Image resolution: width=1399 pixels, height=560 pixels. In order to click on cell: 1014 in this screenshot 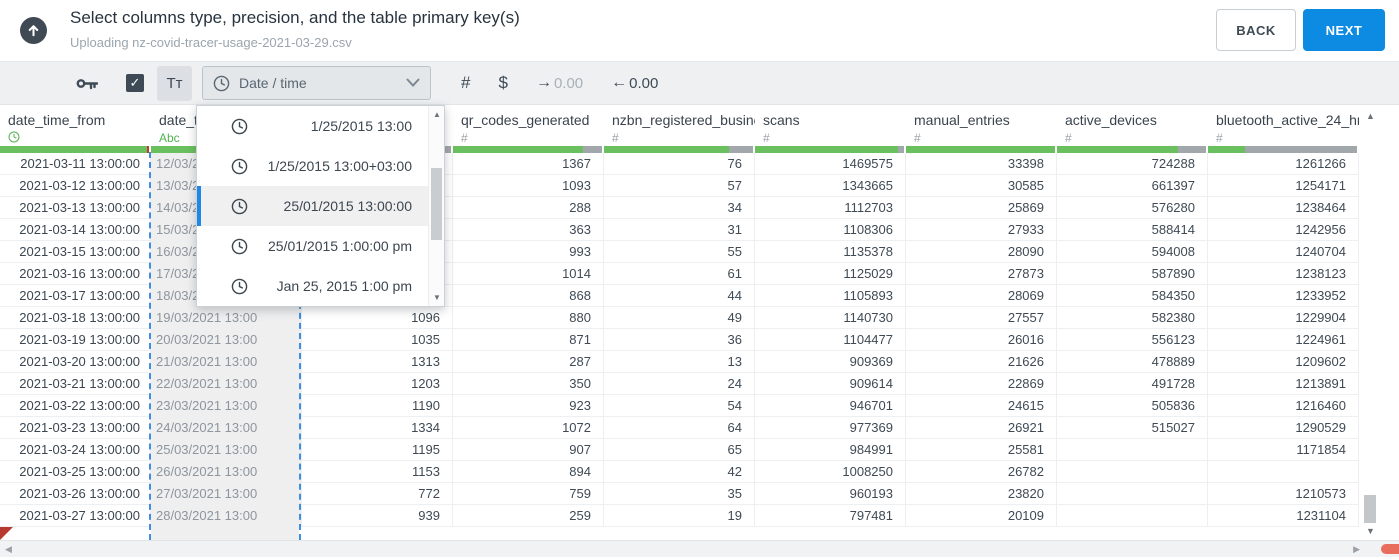, I will do `click(528, 274)`.